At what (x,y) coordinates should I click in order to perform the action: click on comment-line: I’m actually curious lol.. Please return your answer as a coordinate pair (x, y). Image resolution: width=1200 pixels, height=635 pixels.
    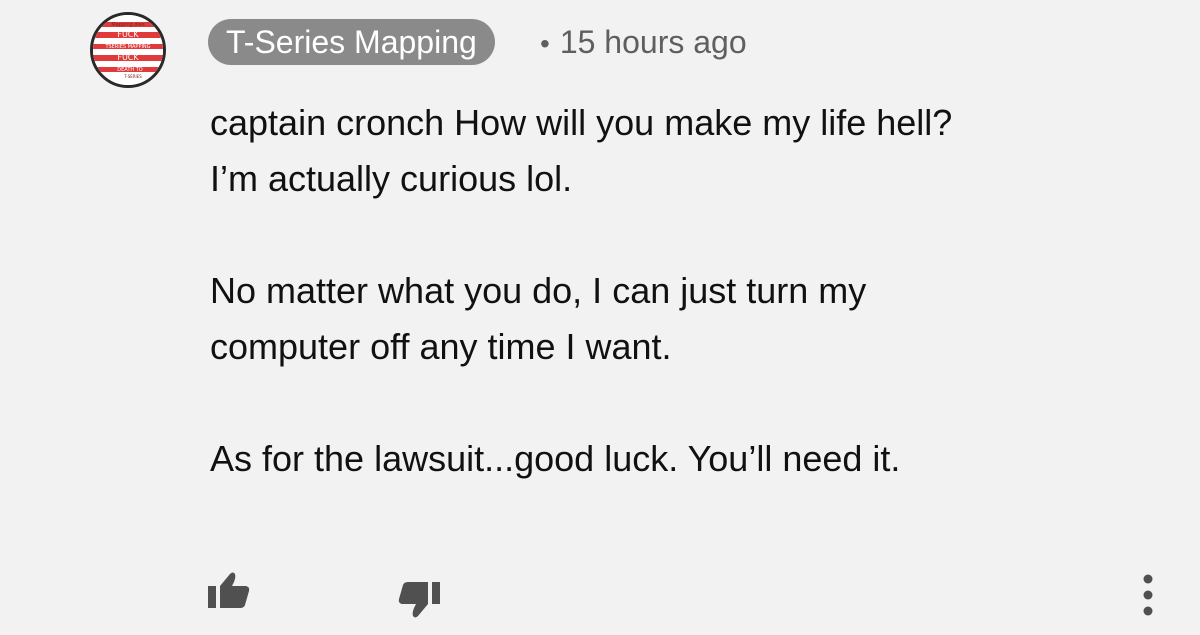
    Looking at the image, I should click on (391, 178).